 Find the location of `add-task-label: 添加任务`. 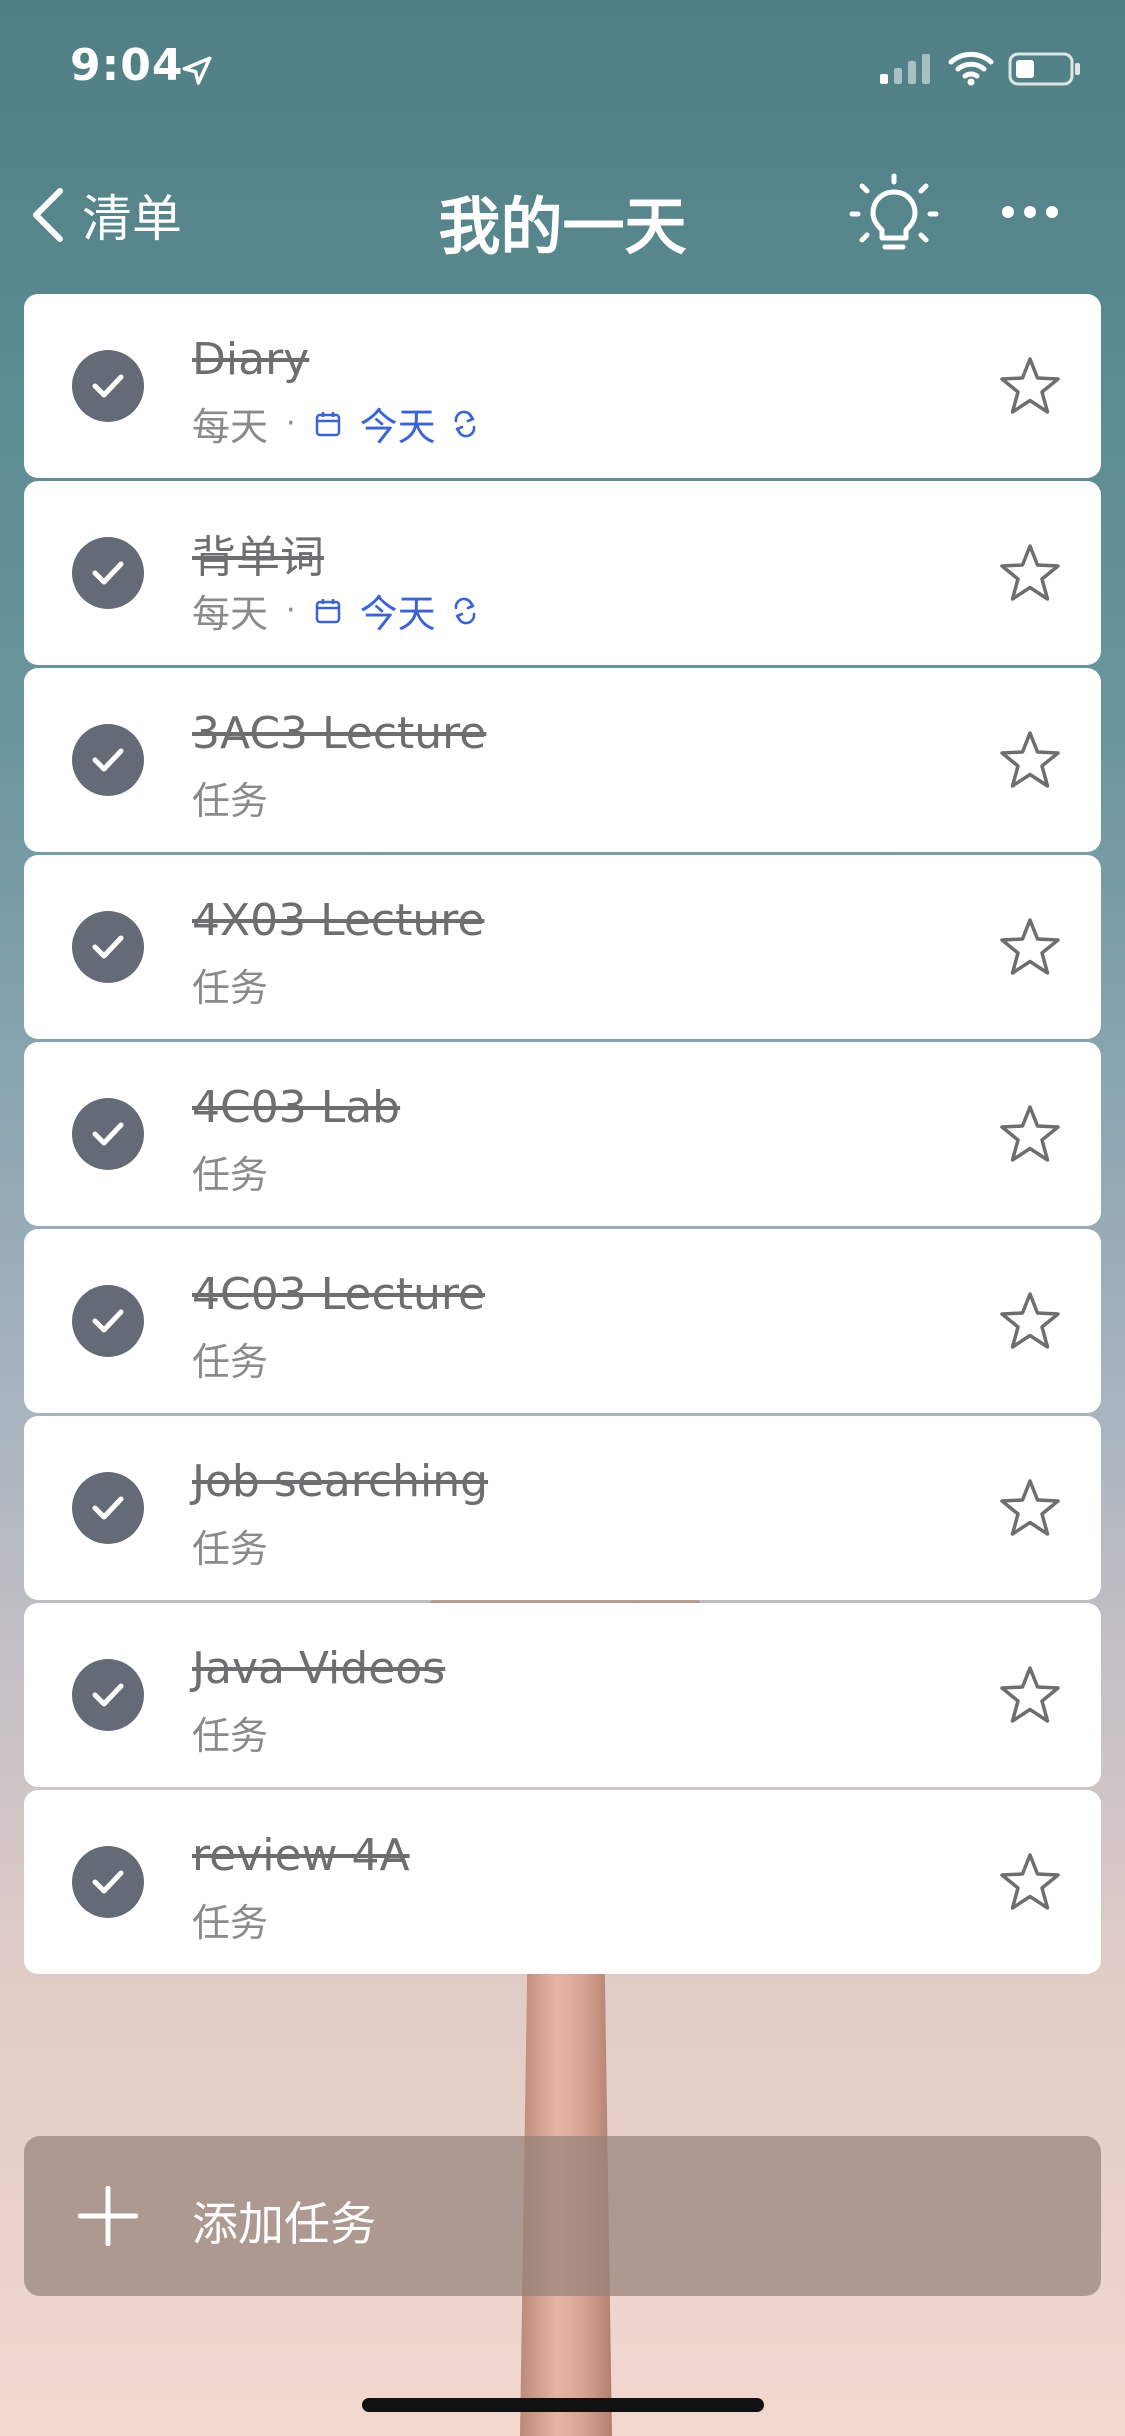

add-task-label: 添加任务 is located at coordinates (284, 2224).